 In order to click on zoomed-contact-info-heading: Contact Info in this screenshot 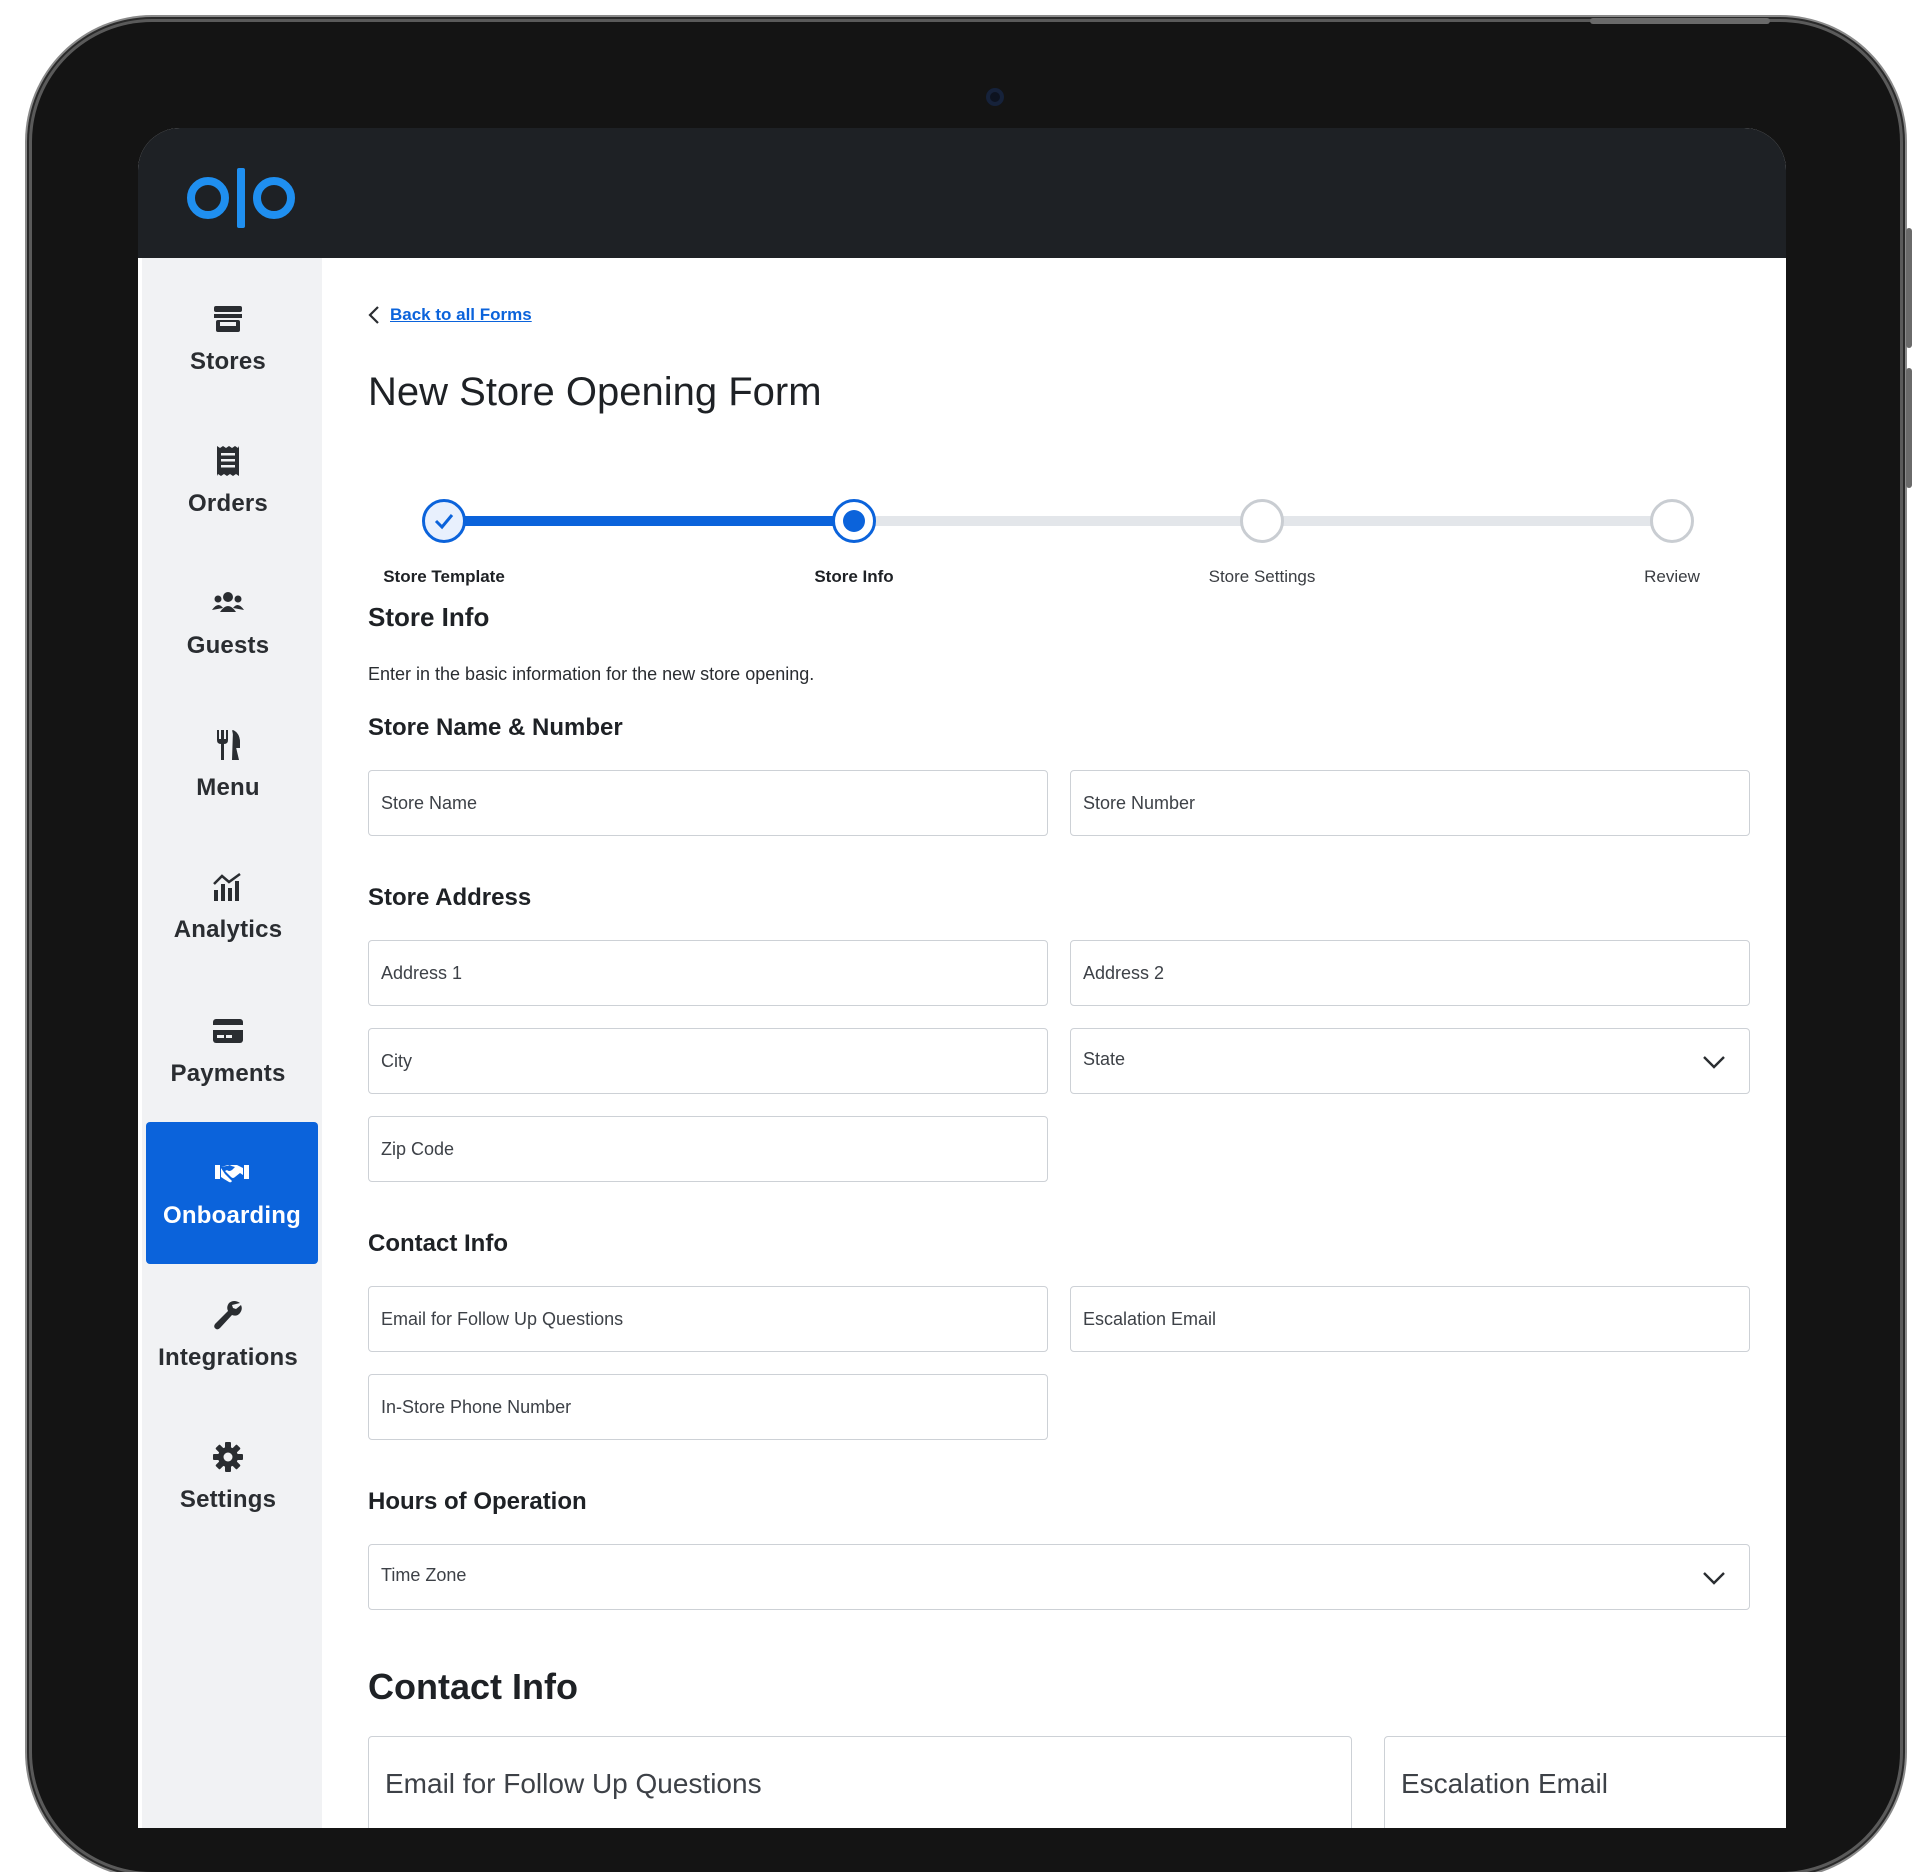, I will do `click(473, 1686)`.